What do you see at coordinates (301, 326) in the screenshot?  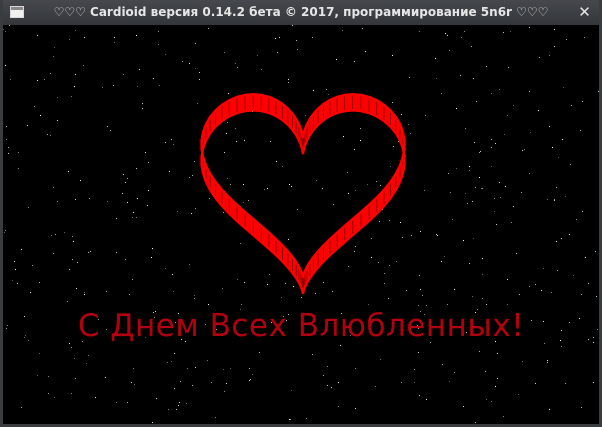 I see `greeting-text: С Днем Всех Влюбленных!` at bounding box center [301, 326].